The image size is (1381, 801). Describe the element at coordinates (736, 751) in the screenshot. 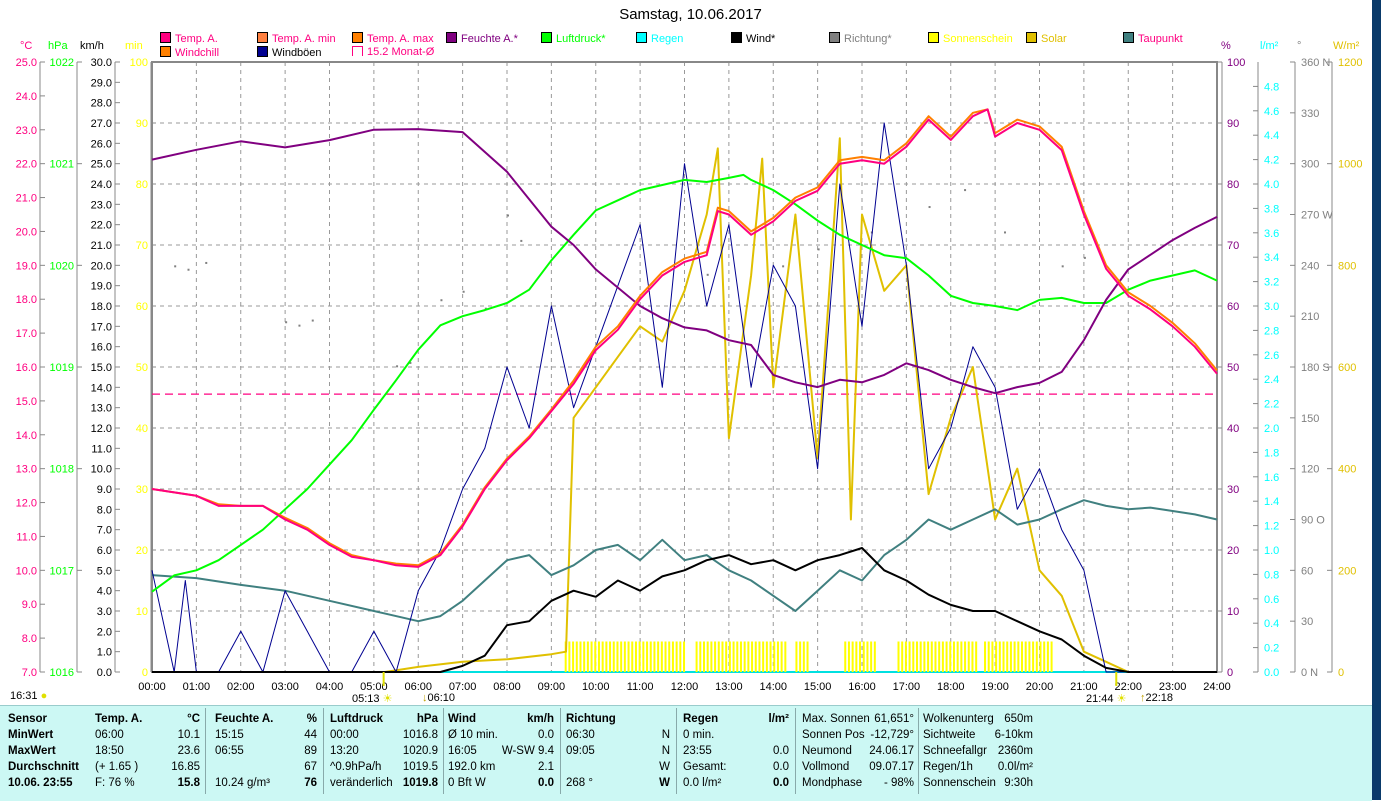

I see `table-row: 23:55 0.0` at that location.